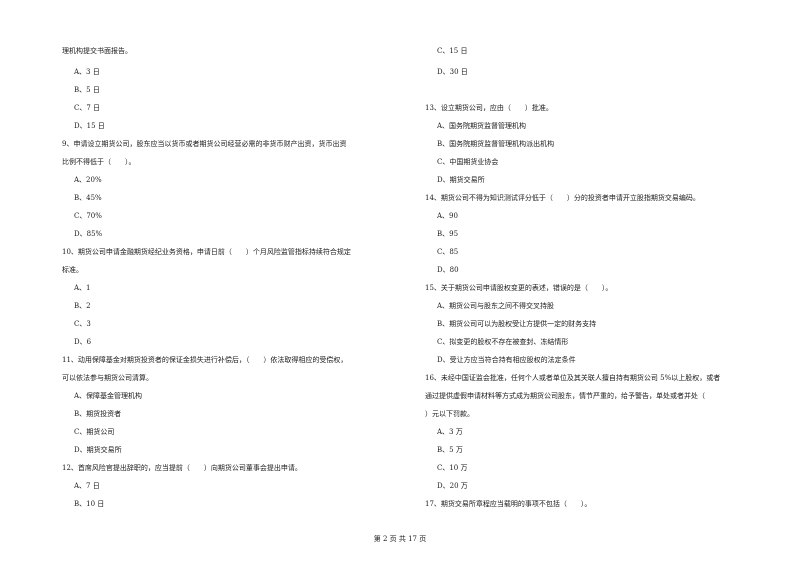 The height and width of the screenshot is (565, 800). What do you see at coordinates (82, 288) in the screenshot?
I see `option-10-a: A、1` at bounding box center [82, 288].